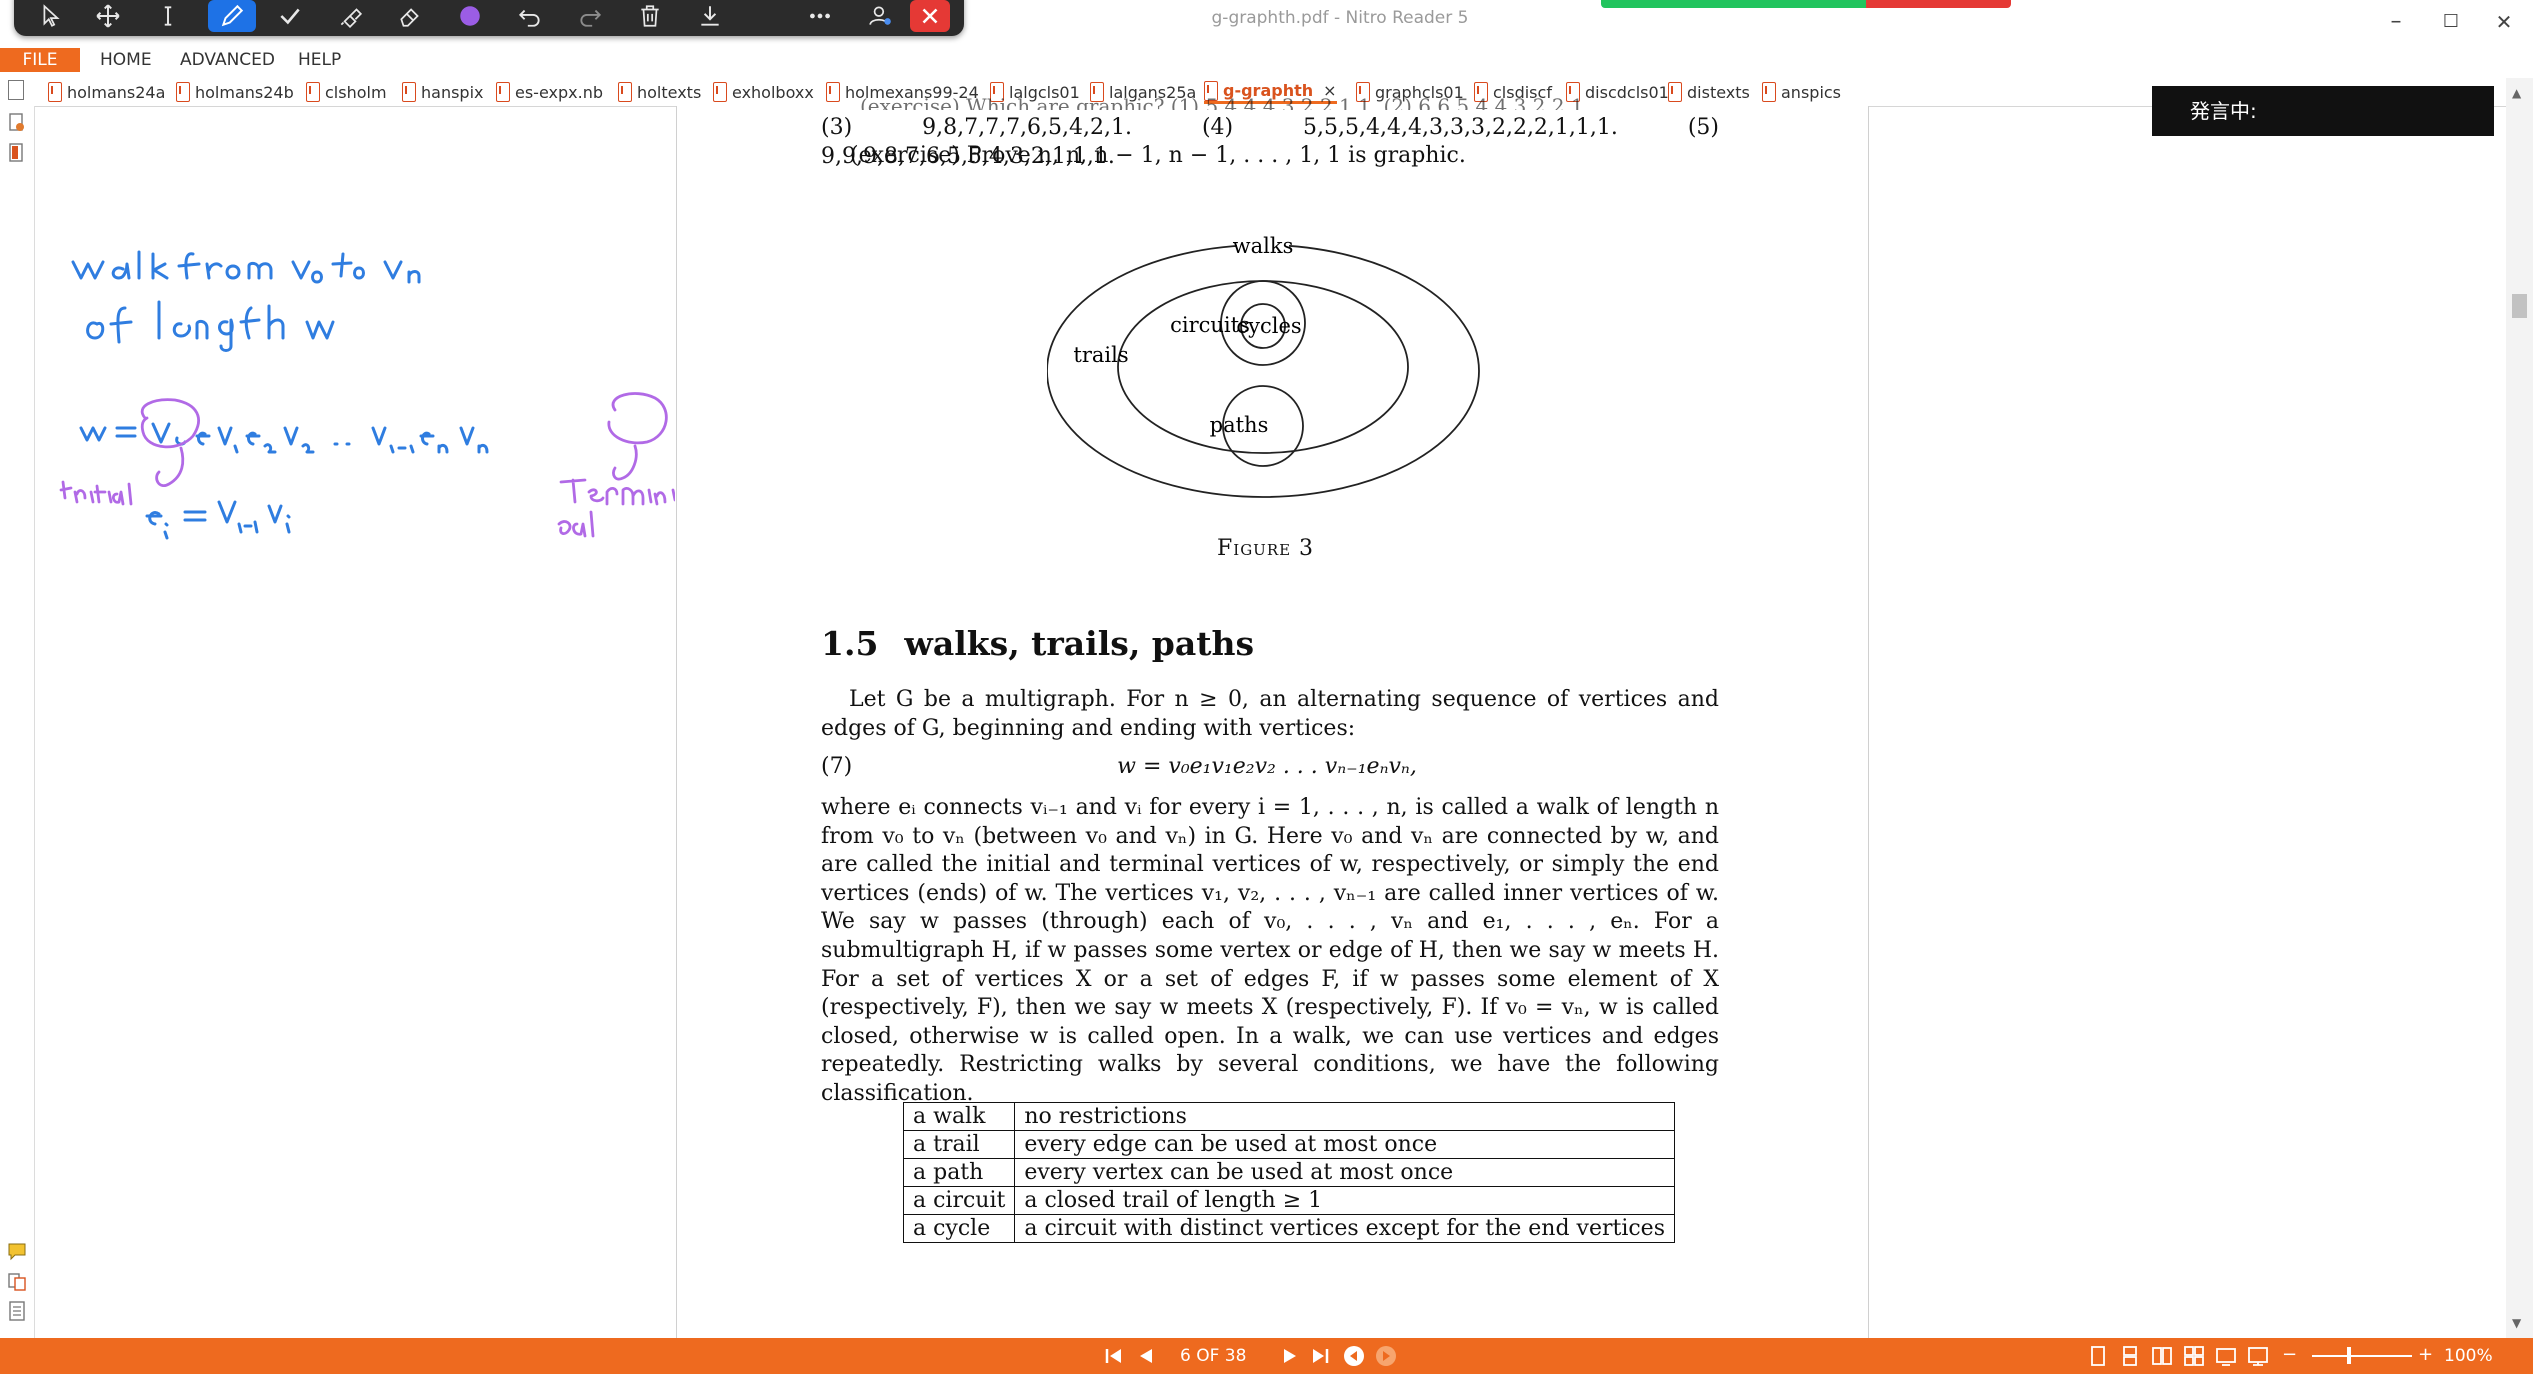  Describe the element at coordinates (1938, 4) in the screenshot. I see `progress-indicator-red` at that location.